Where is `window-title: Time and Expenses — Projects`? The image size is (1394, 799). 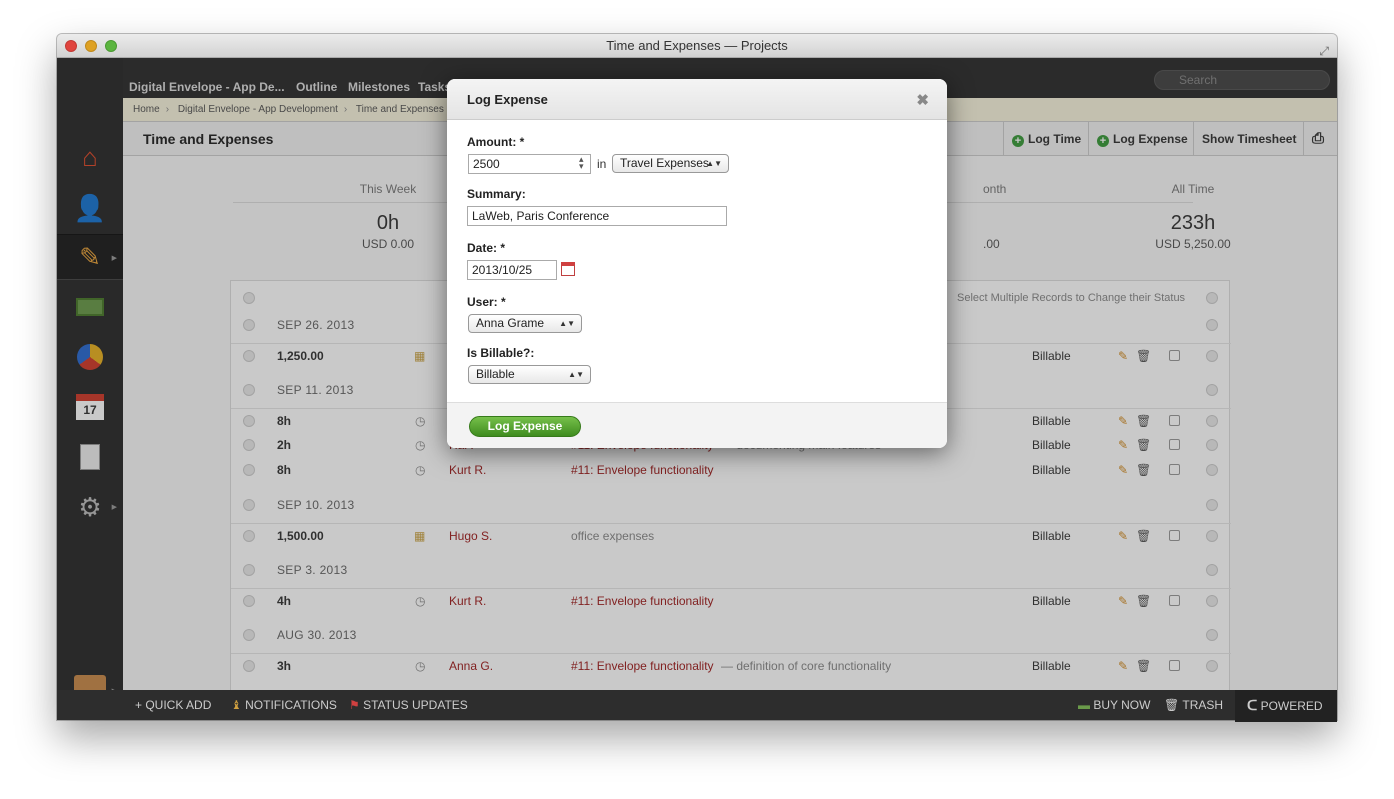 window-title: Time and Expenses — Projects is located at coordinates (697, 45).